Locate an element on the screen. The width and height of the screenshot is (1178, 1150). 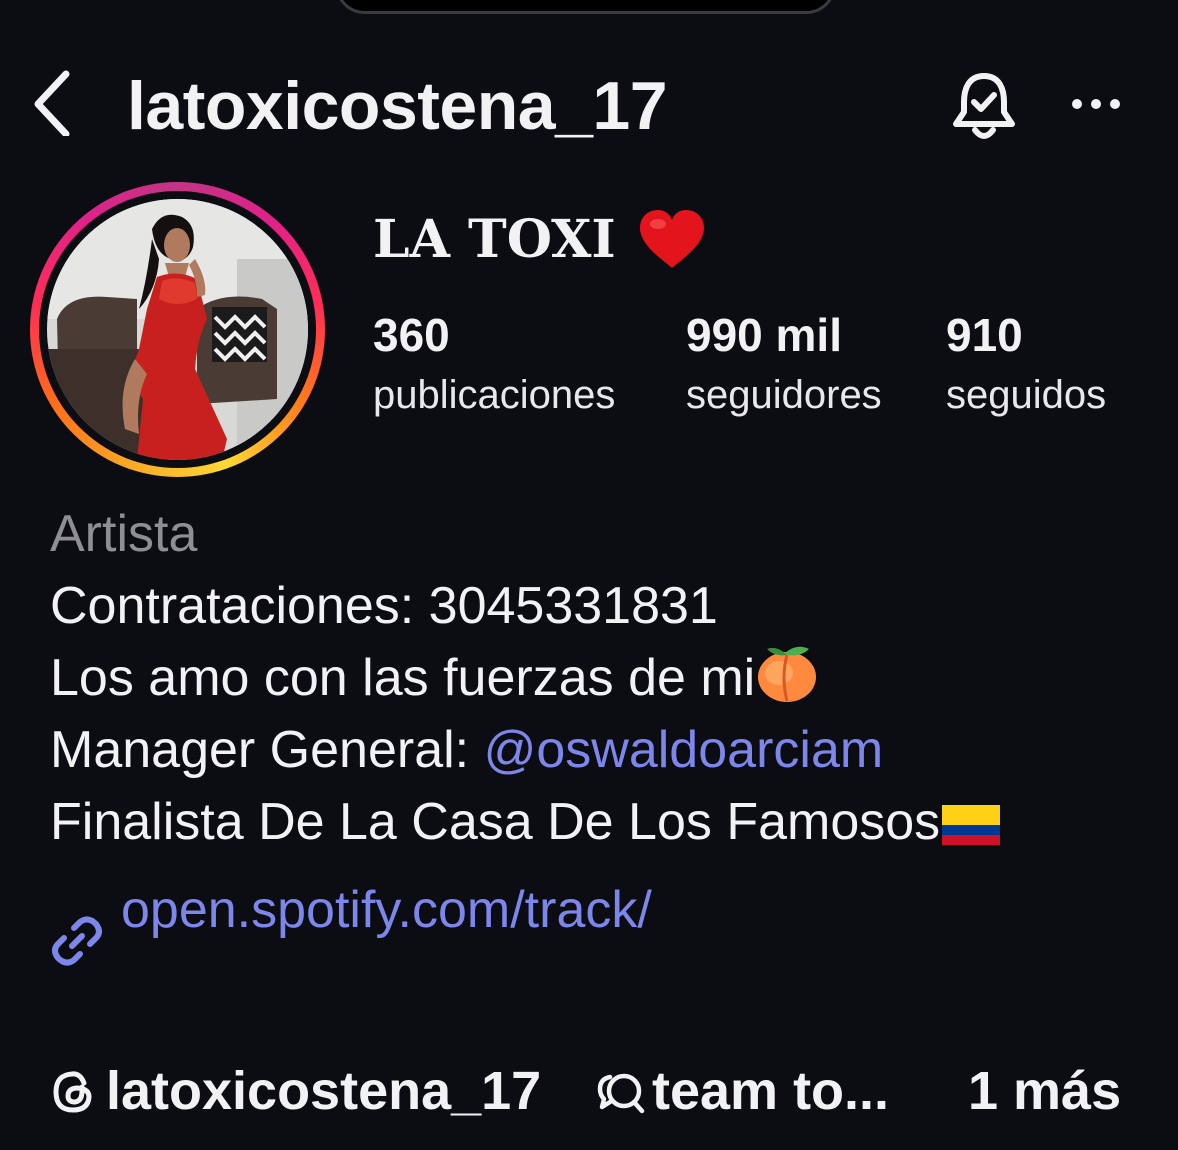
more-horizontal-icon is located at coordinates (1096, 104).